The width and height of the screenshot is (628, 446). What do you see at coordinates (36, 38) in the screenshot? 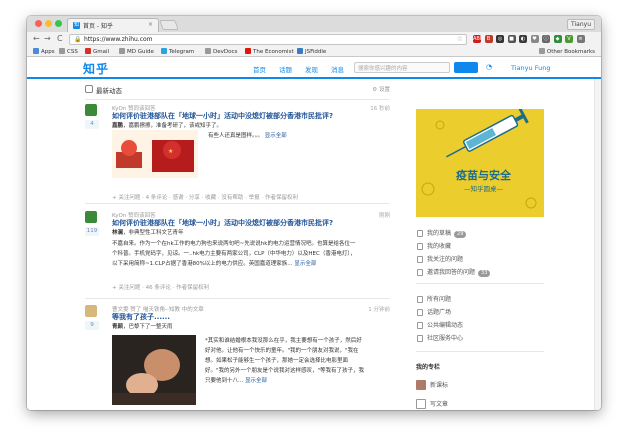
I see `back-button: ←` at bounding box center [36, 38].